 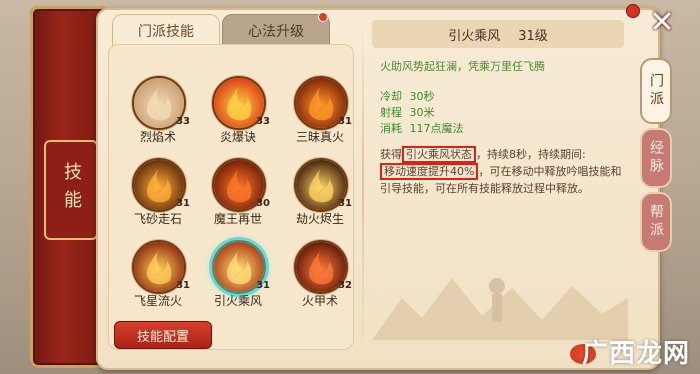 What do you see at coordinates (439, 154) in the screenshot?
I see `effect-buff-highlight: 引火乘风状态` at bounding box center [439, 154].